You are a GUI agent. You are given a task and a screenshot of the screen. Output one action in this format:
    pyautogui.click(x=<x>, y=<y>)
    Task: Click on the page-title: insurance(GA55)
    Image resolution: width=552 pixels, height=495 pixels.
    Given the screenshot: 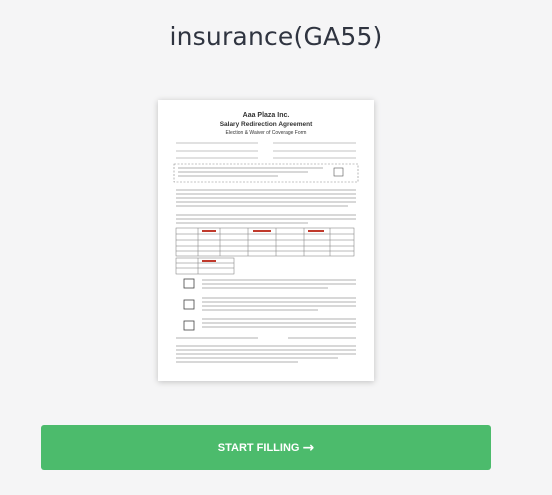 What is the action you would take?
    pyautogui.click(x=276, y=36)
    